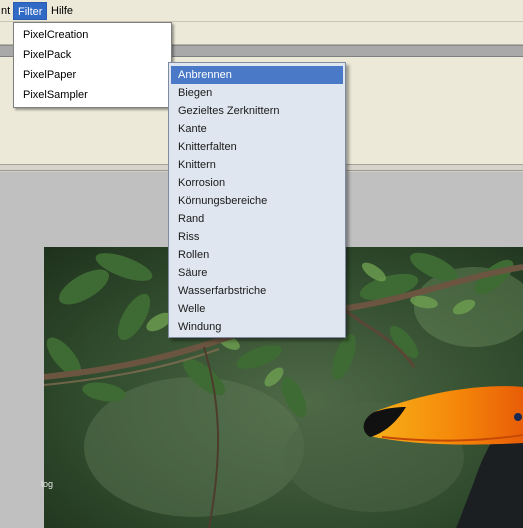  I want to click on menu-item-pixelpaper: PixelPaper, so click(92, 75).